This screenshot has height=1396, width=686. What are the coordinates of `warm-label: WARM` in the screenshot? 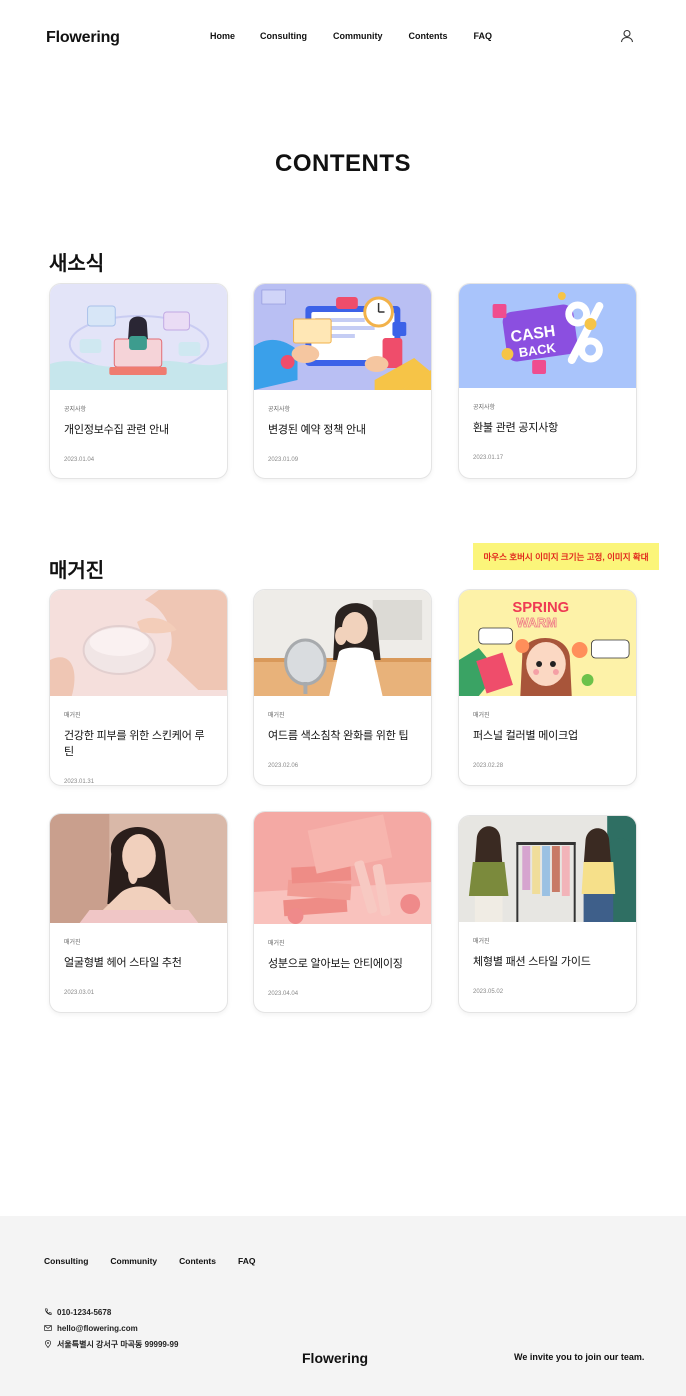 It's located at (536, 622).